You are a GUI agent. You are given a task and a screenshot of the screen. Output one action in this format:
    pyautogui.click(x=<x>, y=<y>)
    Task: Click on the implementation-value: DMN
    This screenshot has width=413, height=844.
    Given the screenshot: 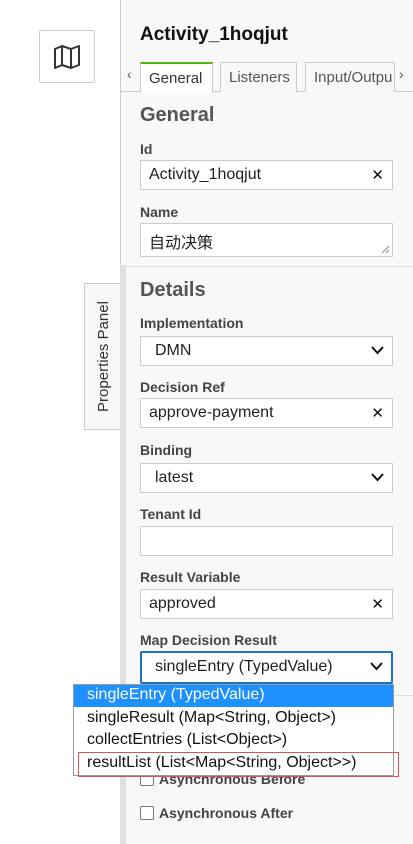 What is the action you would take?
    pyautogui.click(x=173, y=350)
    